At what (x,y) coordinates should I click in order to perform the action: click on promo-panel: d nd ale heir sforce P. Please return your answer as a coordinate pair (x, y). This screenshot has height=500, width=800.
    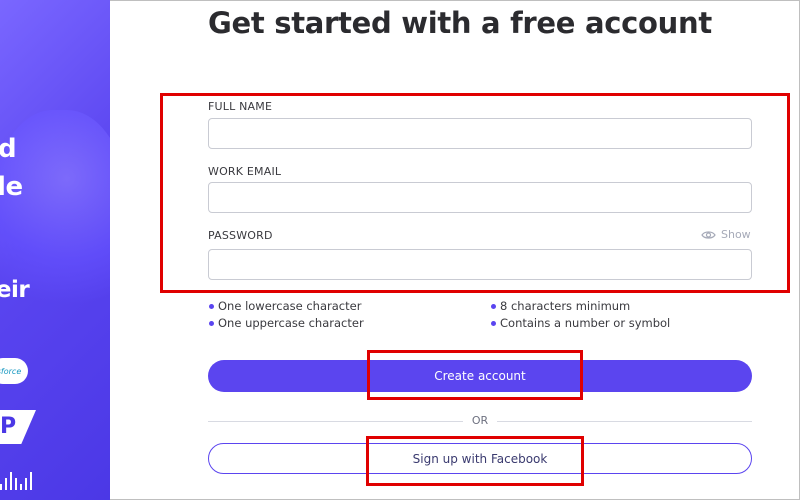
    Looking at the image, I should click on (55, 250).